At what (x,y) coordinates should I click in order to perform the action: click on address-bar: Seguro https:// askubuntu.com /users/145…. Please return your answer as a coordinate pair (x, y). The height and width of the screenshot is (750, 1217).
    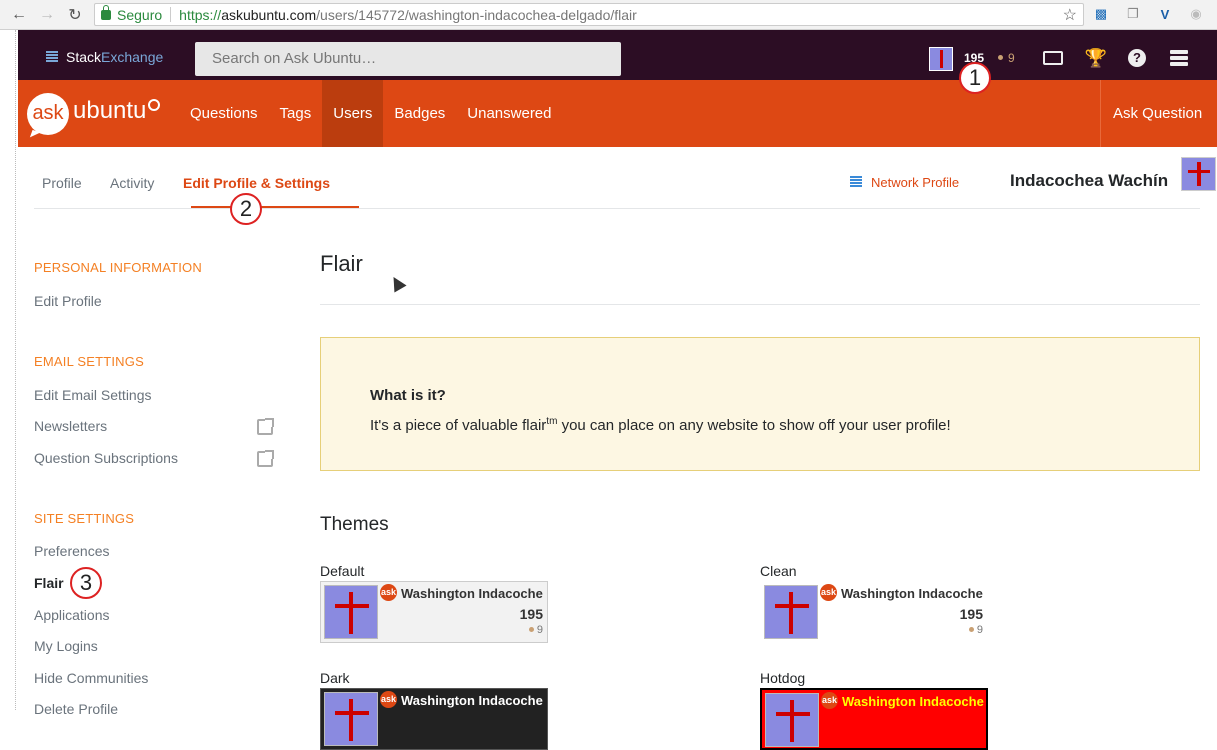
    Looking at the image, I should click on (589, 14).